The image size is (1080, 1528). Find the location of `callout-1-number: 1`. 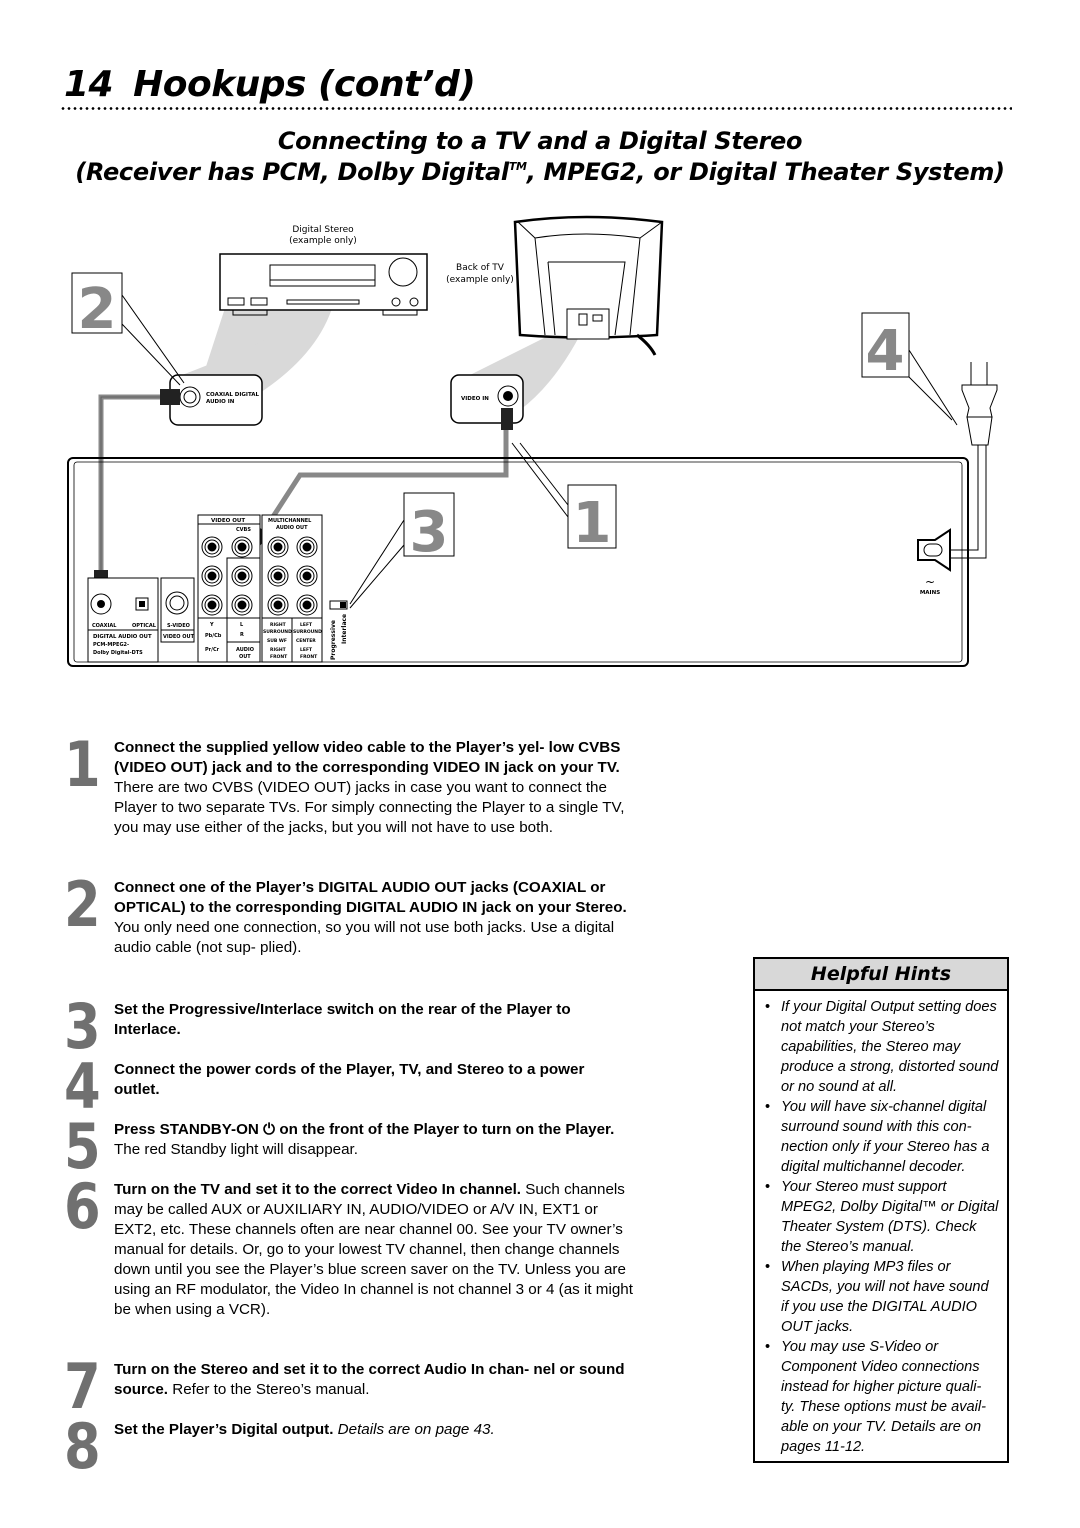

callout-1-number: 1 is located at coordinates (592, 523).